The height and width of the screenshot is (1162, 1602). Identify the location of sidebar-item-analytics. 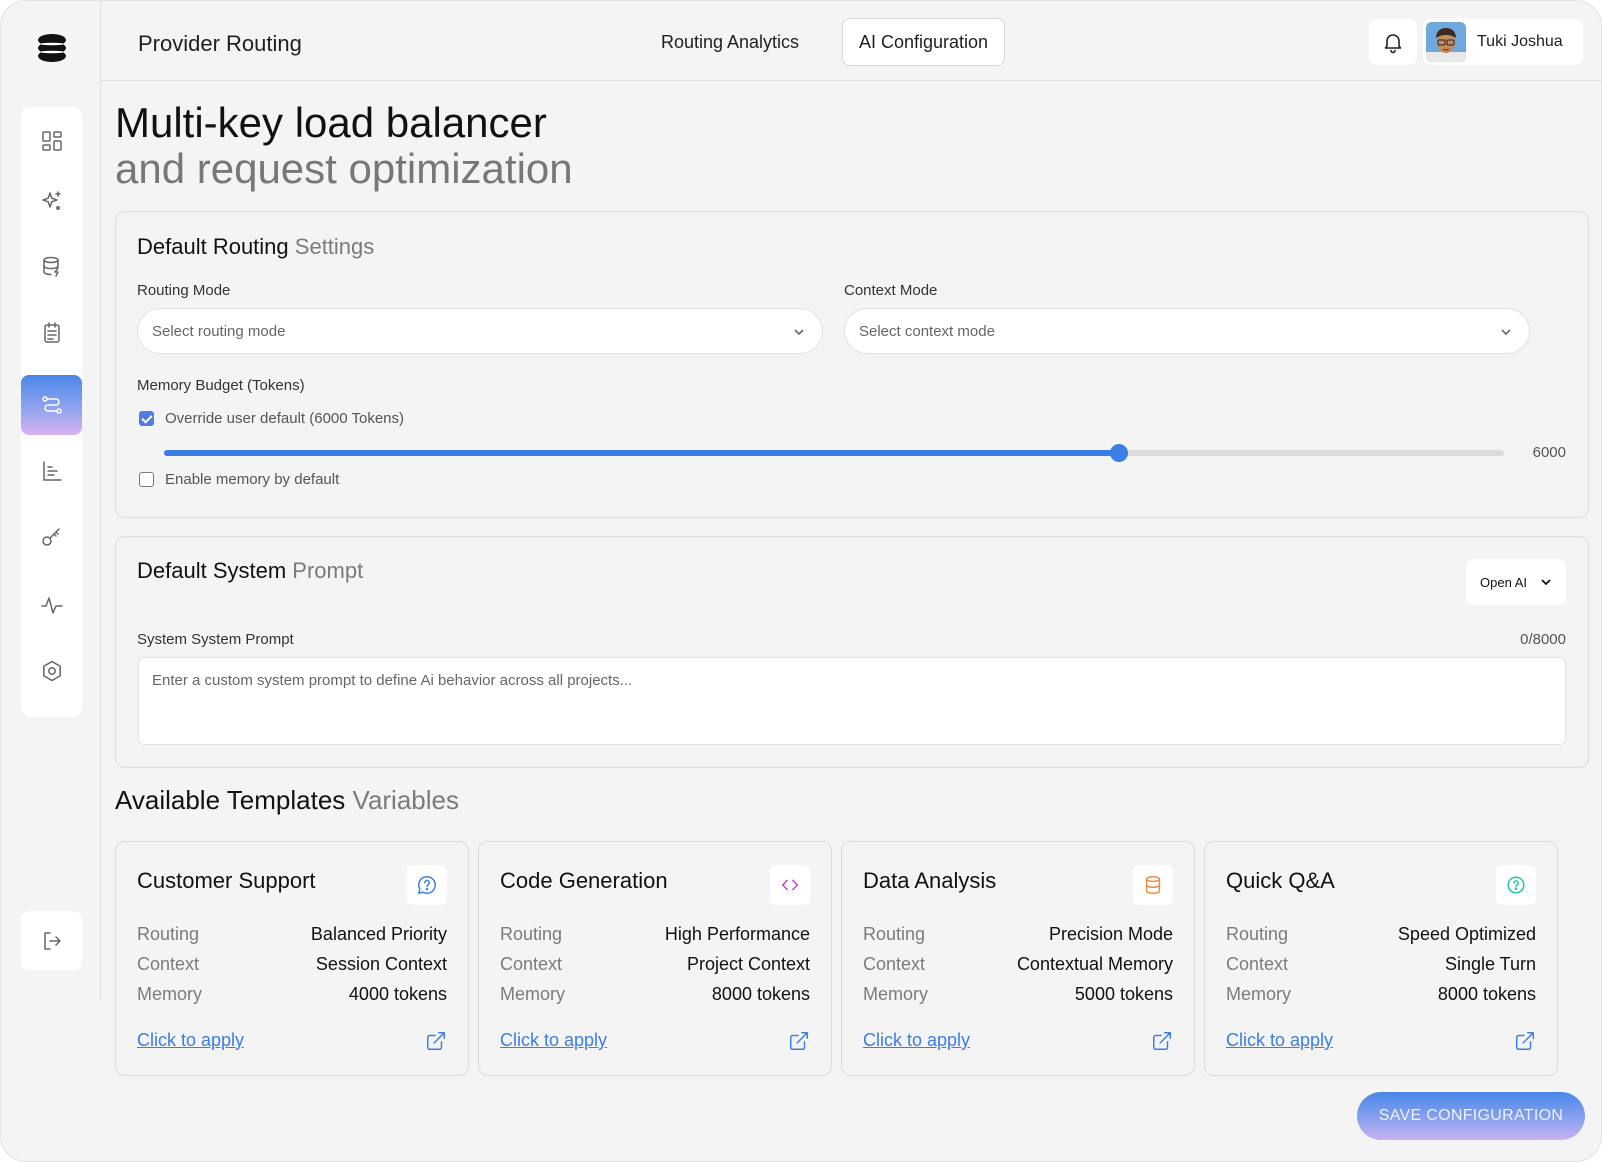
(51, 471).